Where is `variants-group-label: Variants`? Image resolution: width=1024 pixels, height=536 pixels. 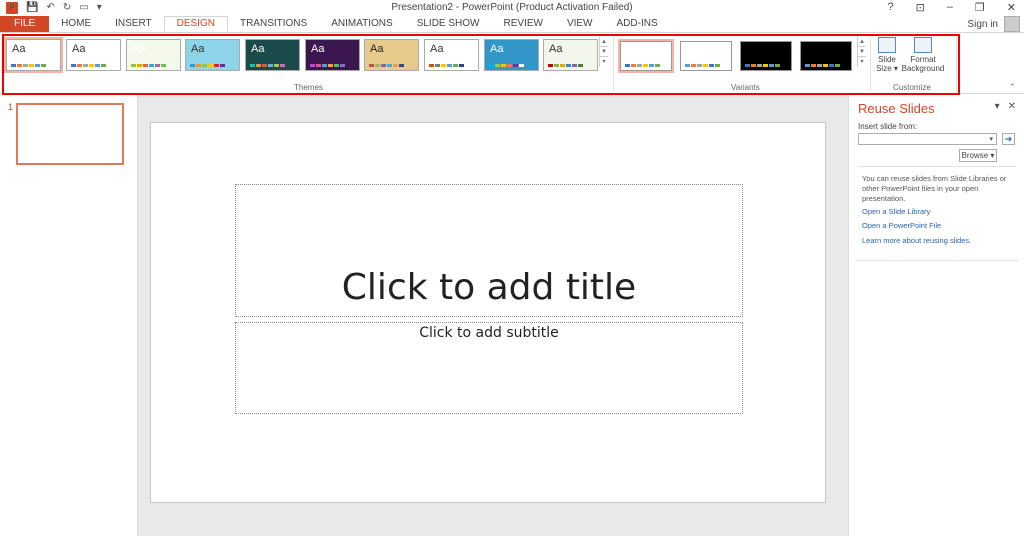 variants-group-label: Variants is located at coordinates (745, 87).